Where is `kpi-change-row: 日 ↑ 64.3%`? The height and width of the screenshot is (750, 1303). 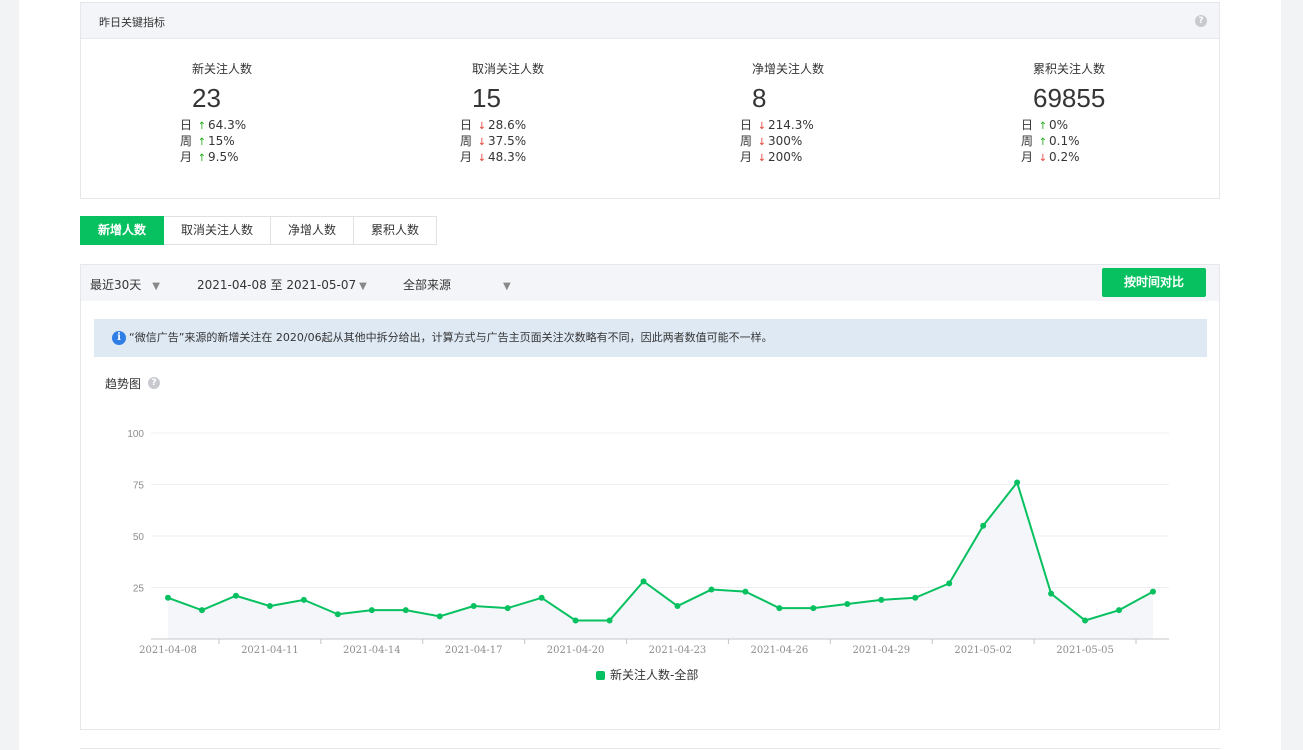 kpi-change-row: 日 ↑ 64.3% is located at coordinates (240, 125).